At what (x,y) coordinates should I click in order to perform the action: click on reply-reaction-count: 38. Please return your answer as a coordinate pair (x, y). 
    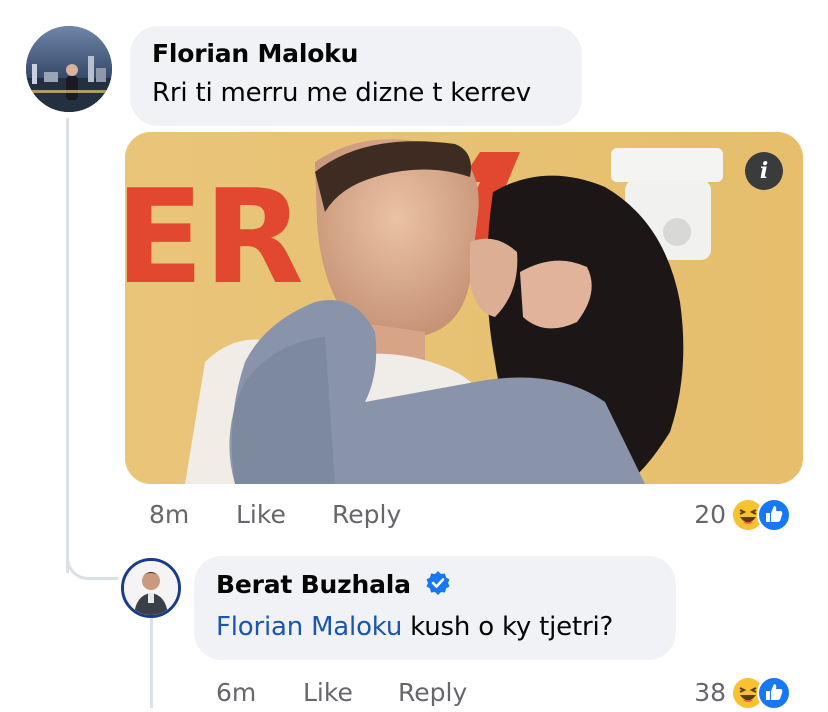
    Looking at the image, I should click on (697, 693).